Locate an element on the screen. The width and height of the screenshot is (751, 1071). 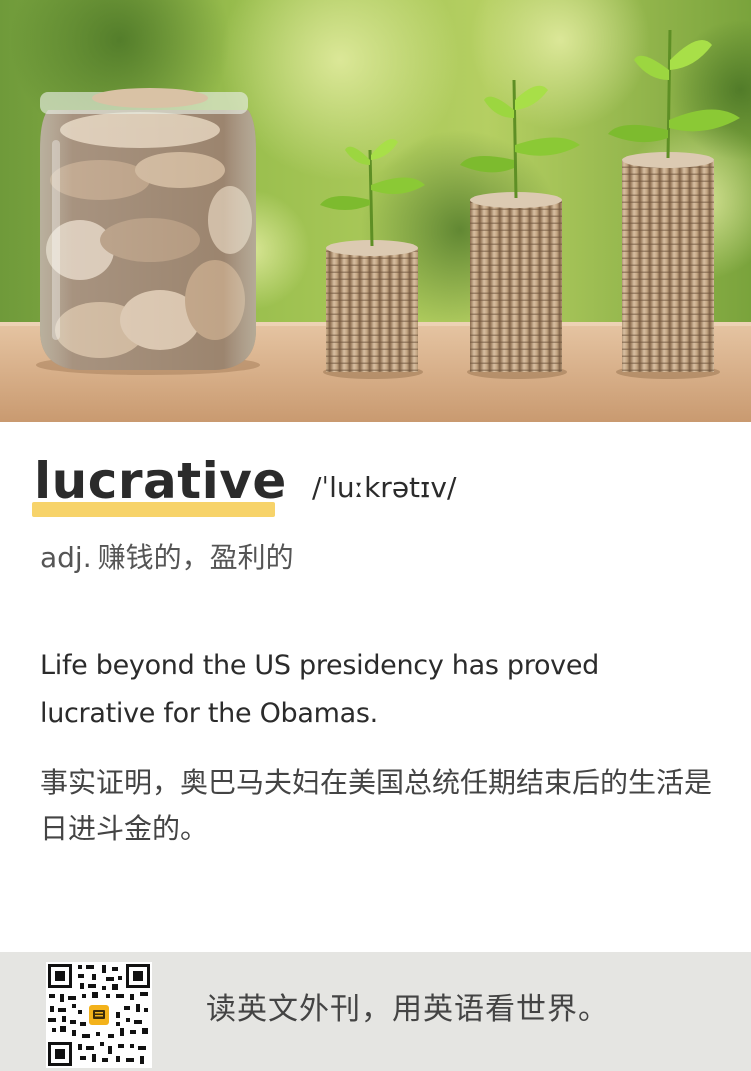
example-sentence-zh: 事实证明，奥巴马夫妇在美国总统任期结束后的生活是日进斗金的。 is located at coordinates (376, 805).